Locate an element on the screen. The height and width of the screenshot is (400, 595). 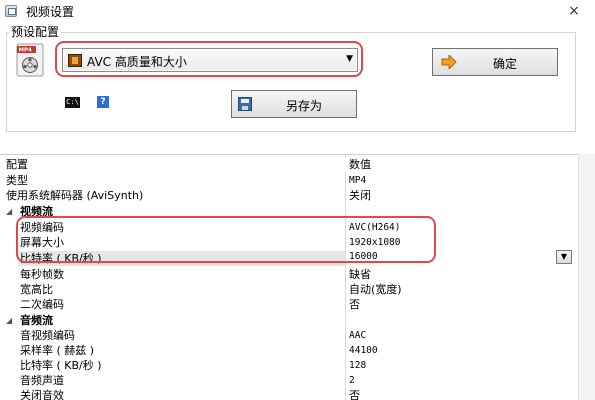
property-key: 关闭音效 is located at coordinates (42, 394).